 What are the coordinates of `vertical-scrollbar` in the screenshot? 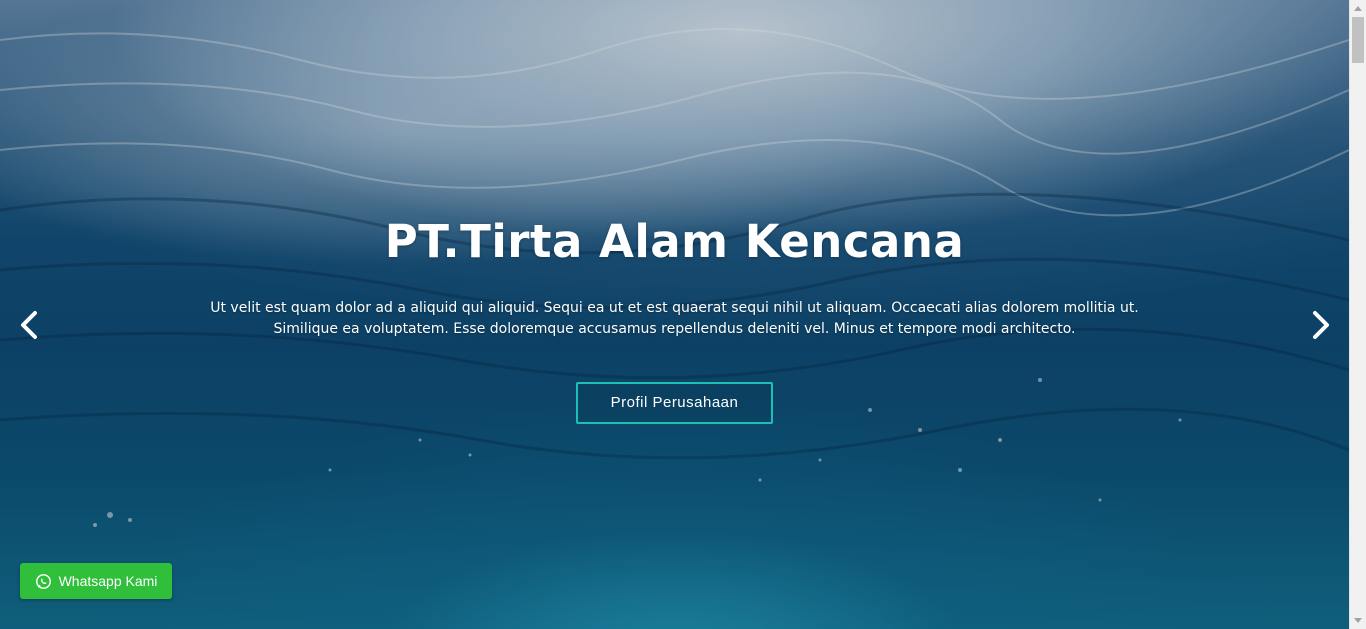 It's located at (1357, 314).